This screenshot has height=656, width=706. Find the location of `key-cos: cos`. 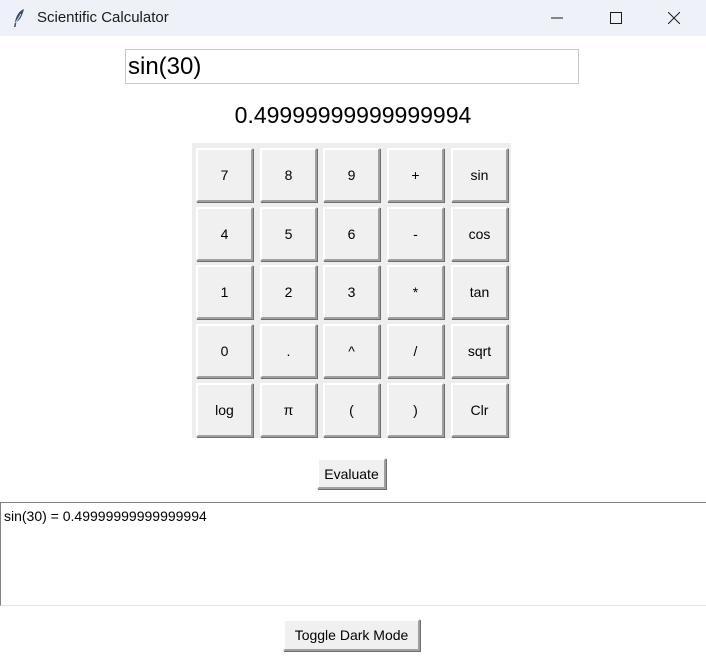

key-cos: cos is located at coordinates (479, 234).